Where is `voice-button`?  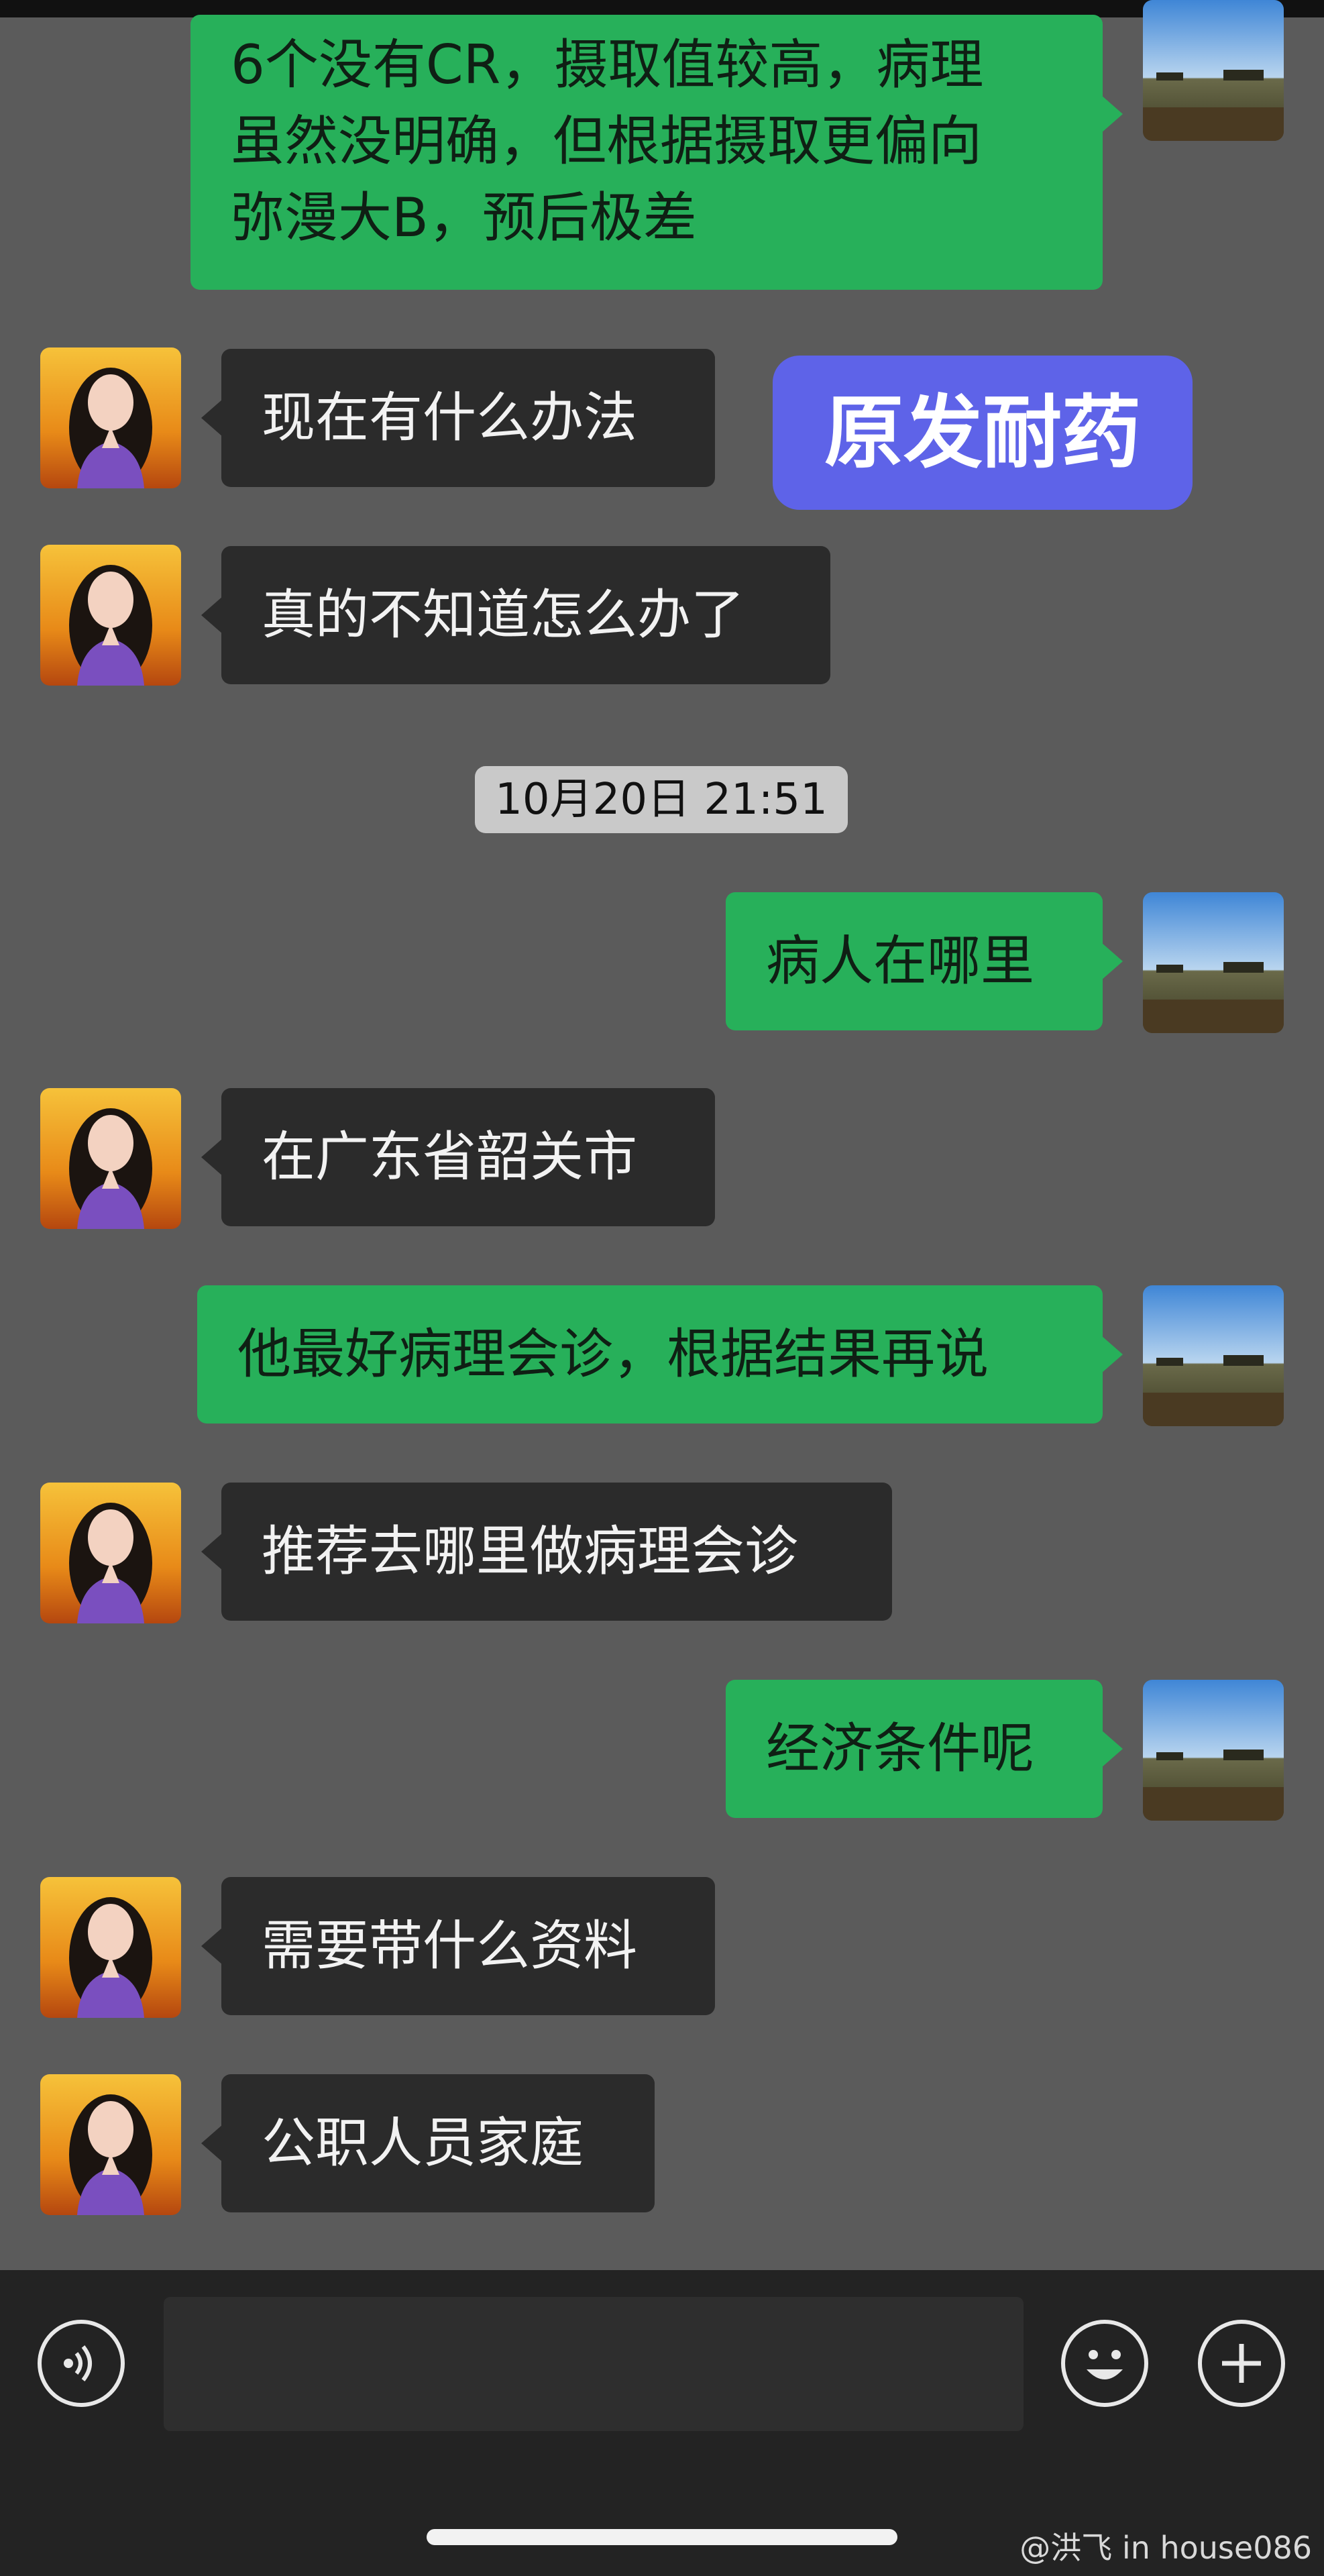 voice-button is located at coordinates (81, 2363).